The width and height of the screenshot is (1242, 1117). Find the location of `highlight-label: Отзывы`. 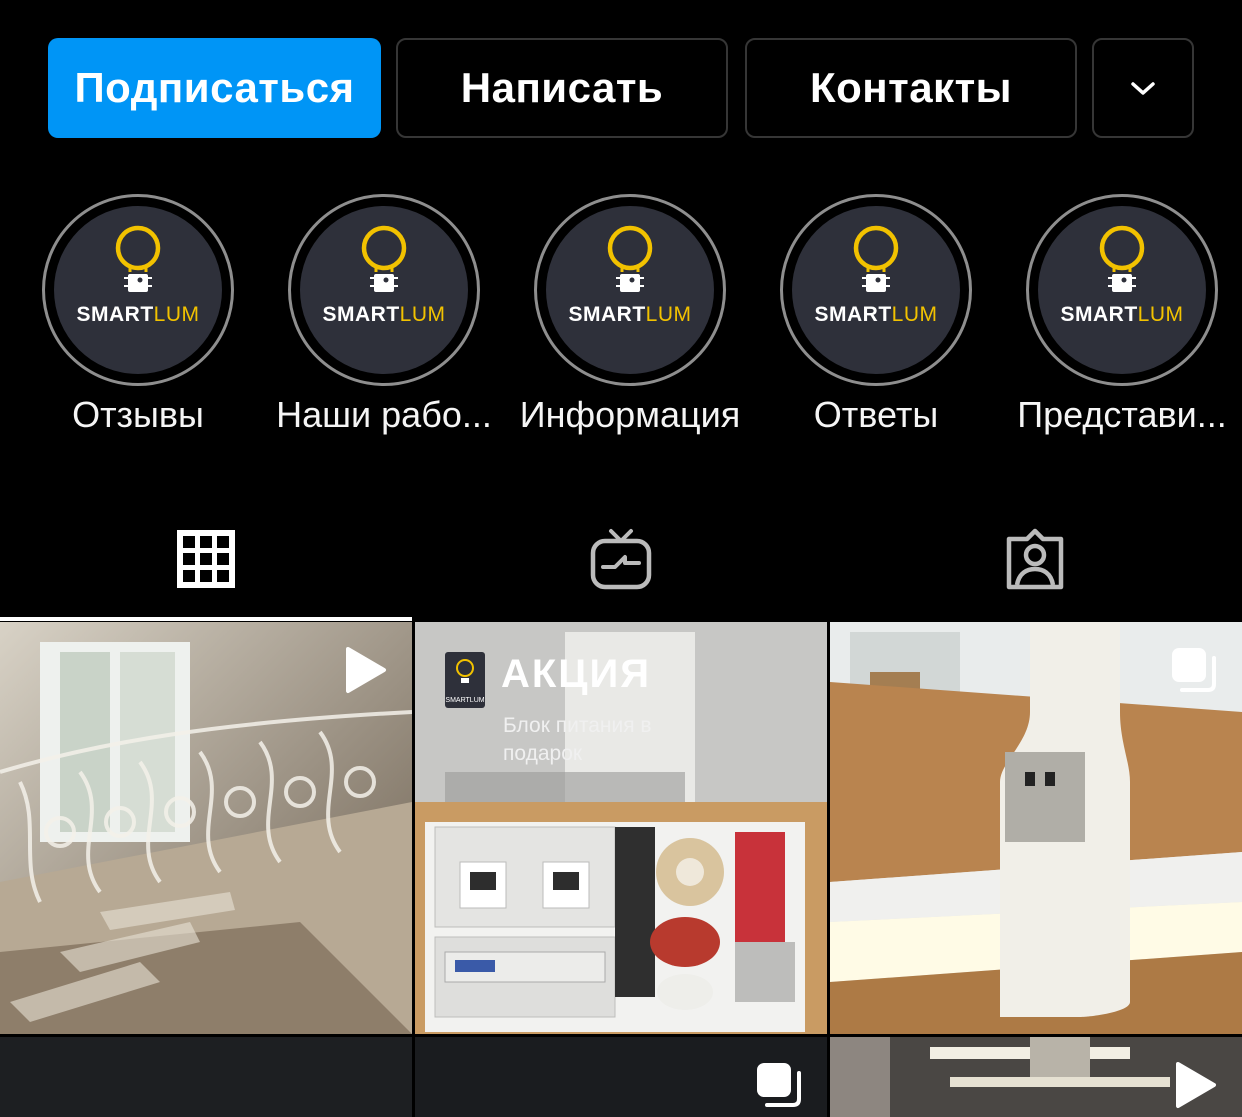

highlight-label: Отзывы is located at coordinates (138, 414).